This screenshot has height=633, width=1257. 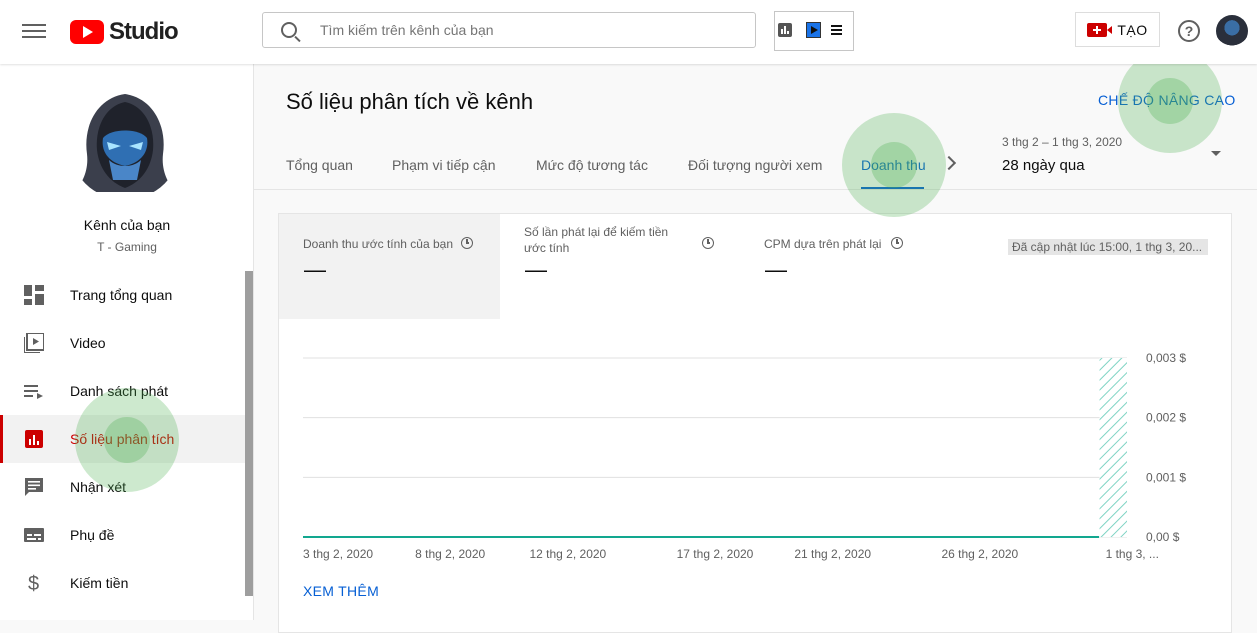 I want to click on subtitles-icon, so click(x=34, y=535).